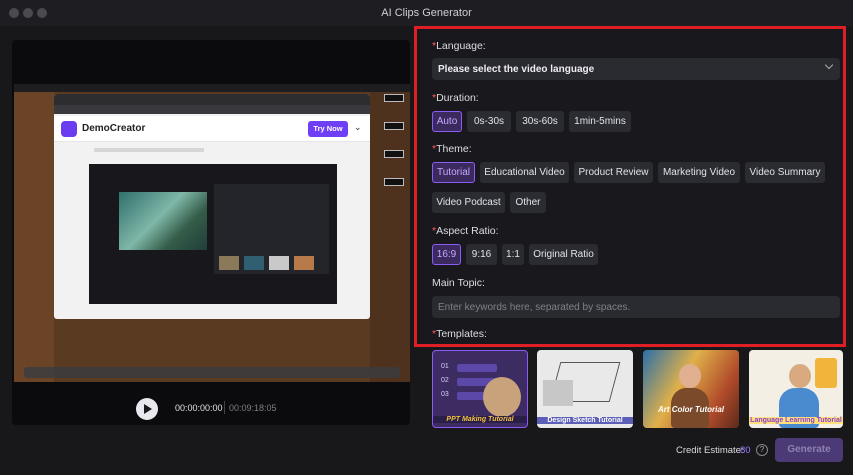  I want to click on theme-option-tutorial: Tutorial, so click(453, 172).